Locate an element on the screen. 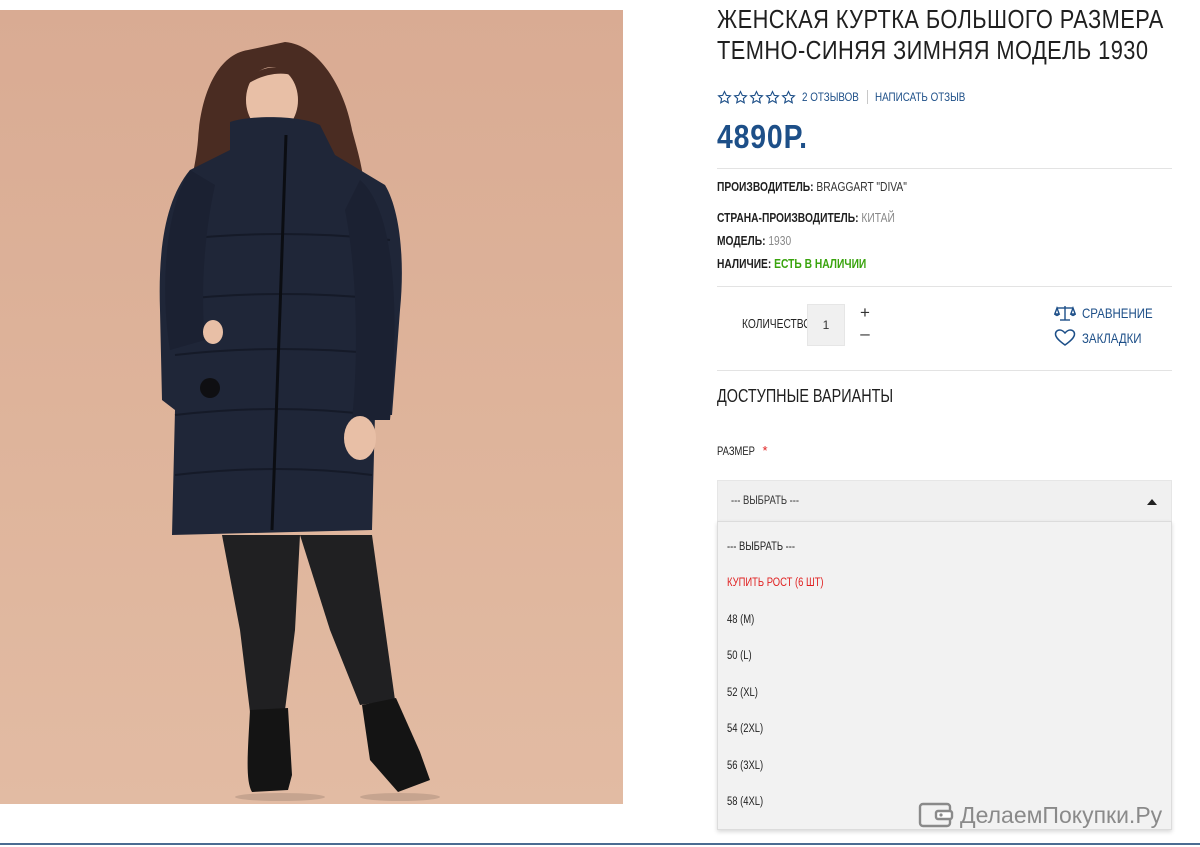 The width and height of the screenshot is (1200, 847). product-price: 4890Р. is located at coordinates (770, 137).